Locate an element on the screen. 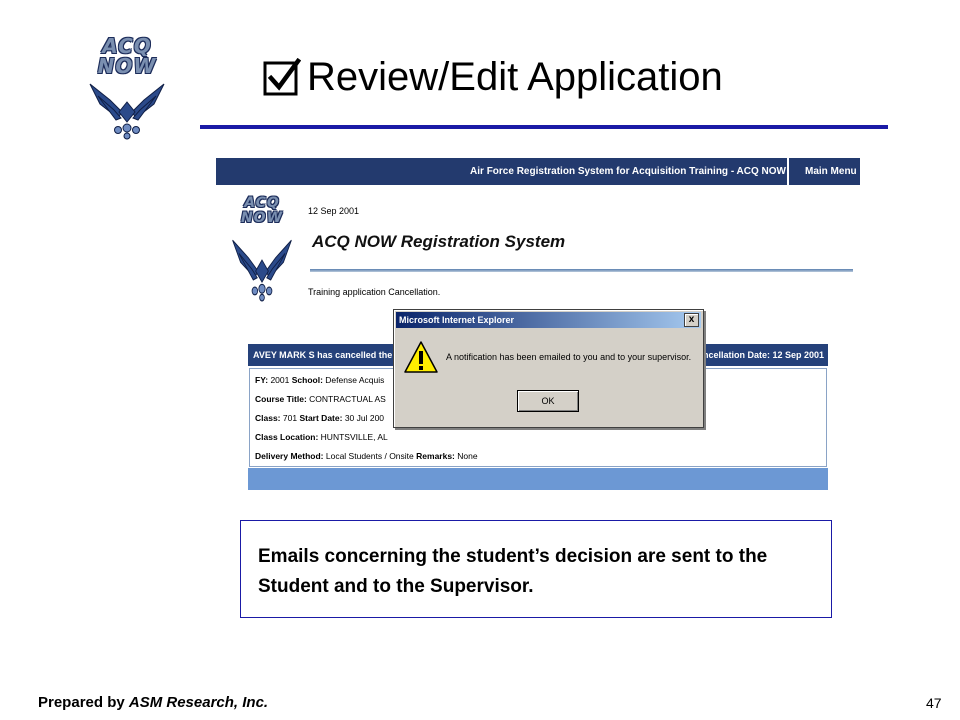 The width and height of the screenshot is (960, 720). detail-label: FY: is located at coordinates (262, 380).